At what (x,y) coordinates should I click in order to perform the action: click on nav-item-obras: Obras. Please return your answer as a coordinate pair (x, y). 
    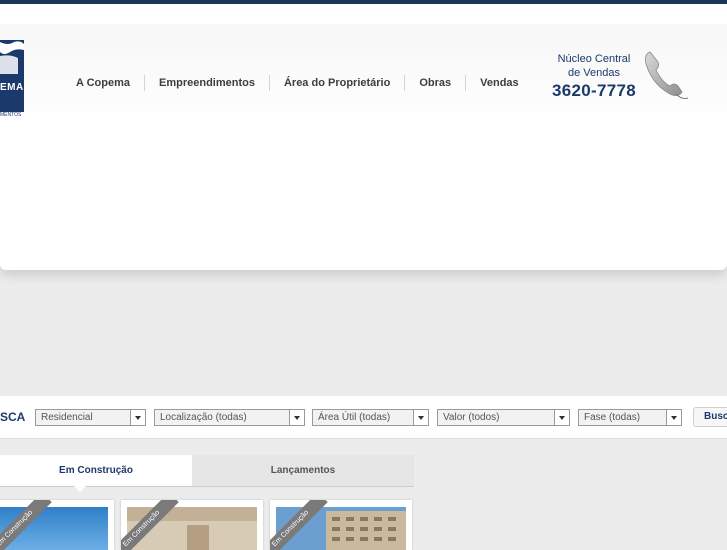
    Looking at the image, I should click on (434, 83).